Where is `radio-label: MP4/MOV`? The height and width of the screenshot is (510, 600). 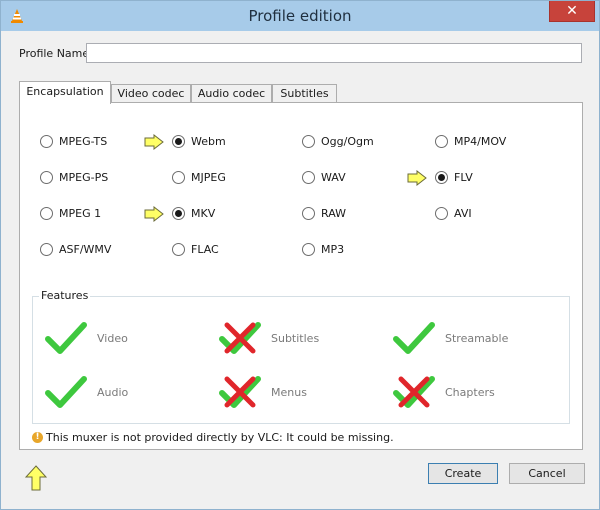 radio-label: MP4/MOV is located at coordinates (480, 141).